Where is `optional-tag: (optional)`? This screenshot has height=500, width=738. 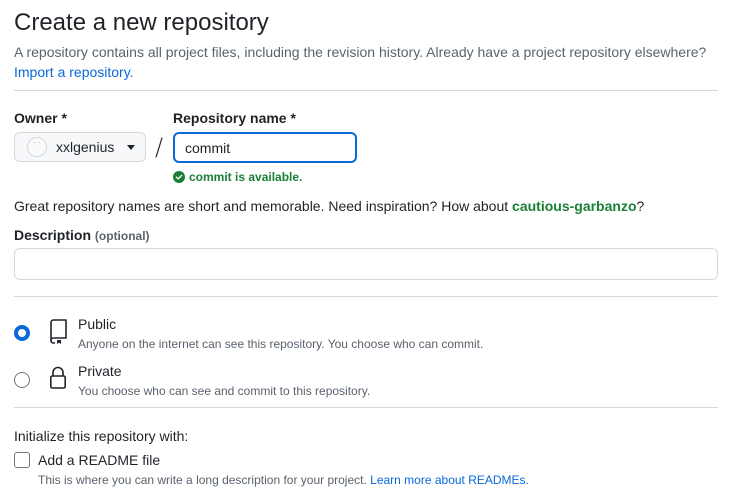
optional-tag: (optional) is located at coordinates (122, 236).